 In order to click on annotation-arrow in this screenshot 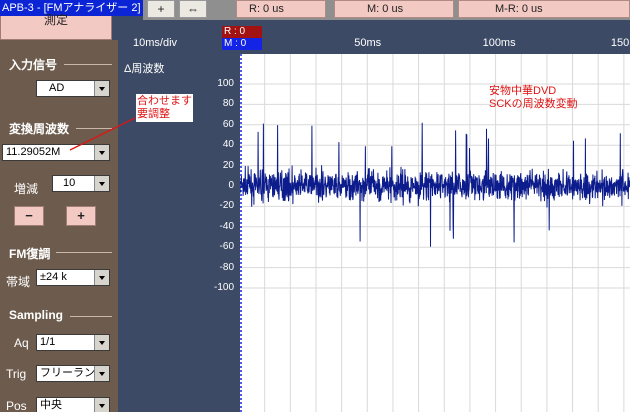, I will do `click(102, 134)`.